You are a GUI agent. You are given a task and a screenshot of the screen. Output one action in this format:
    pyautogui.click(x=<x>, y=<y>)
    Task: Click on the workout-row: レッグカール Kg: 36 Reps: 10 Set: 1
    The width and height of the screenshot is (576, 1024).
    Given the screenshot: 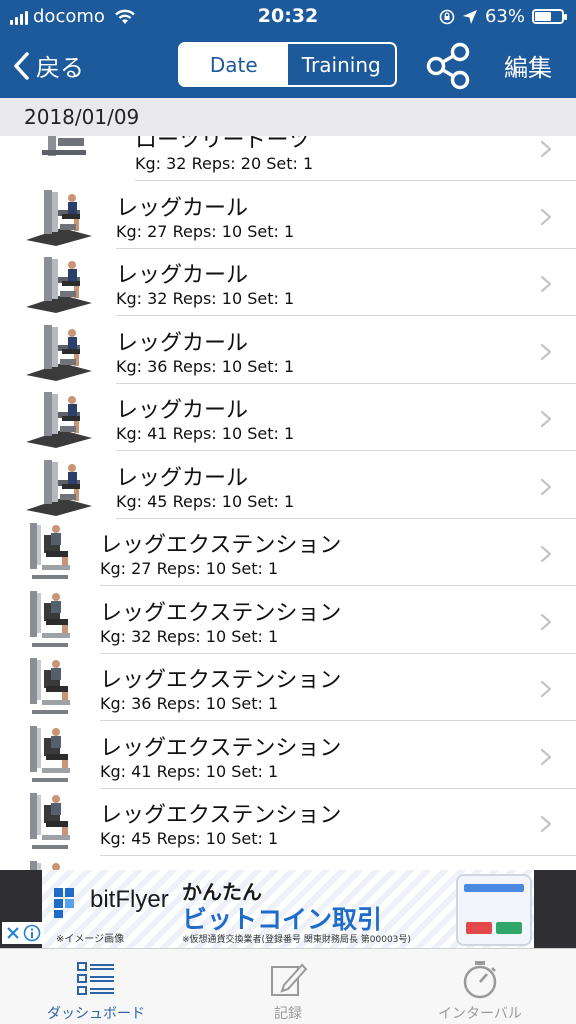 What is the action you would take?
    pyautogui.click(x=288, y=350)
    